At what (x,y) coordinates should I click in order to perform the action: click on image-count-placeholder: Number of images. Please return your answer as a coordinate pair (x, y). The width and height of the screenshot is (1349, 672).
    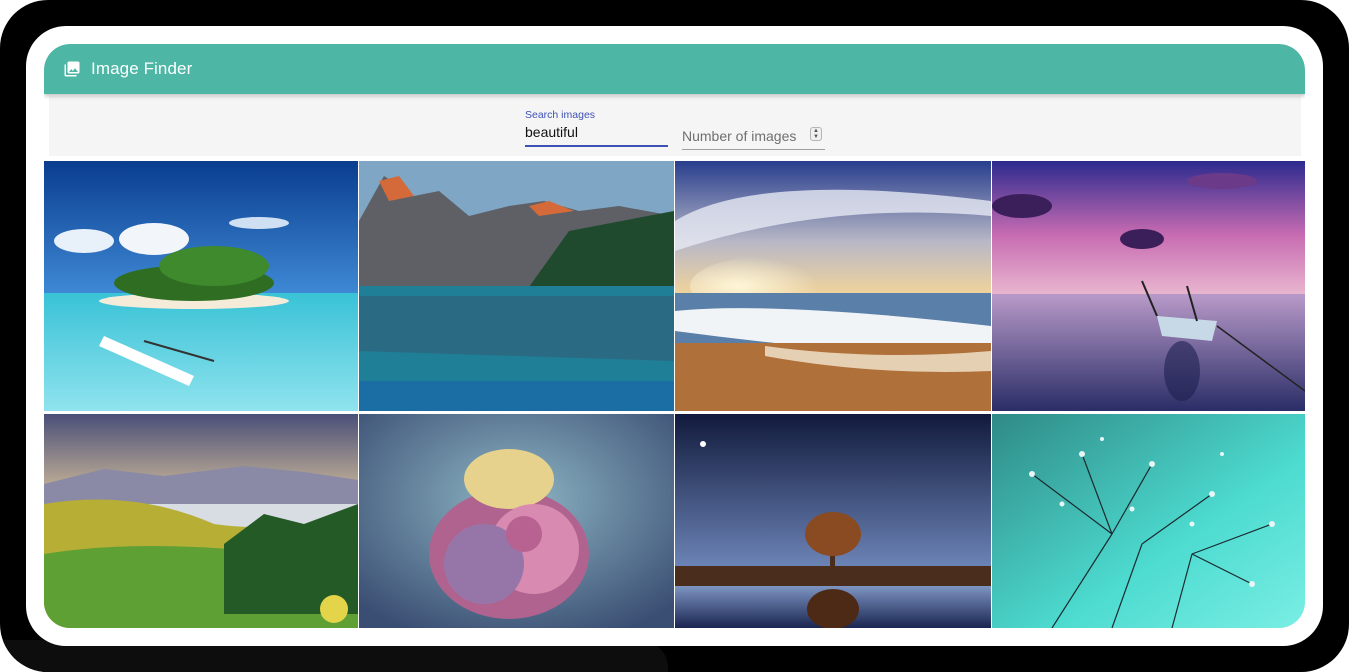
    Looking at the image, I should click on (739, 136).